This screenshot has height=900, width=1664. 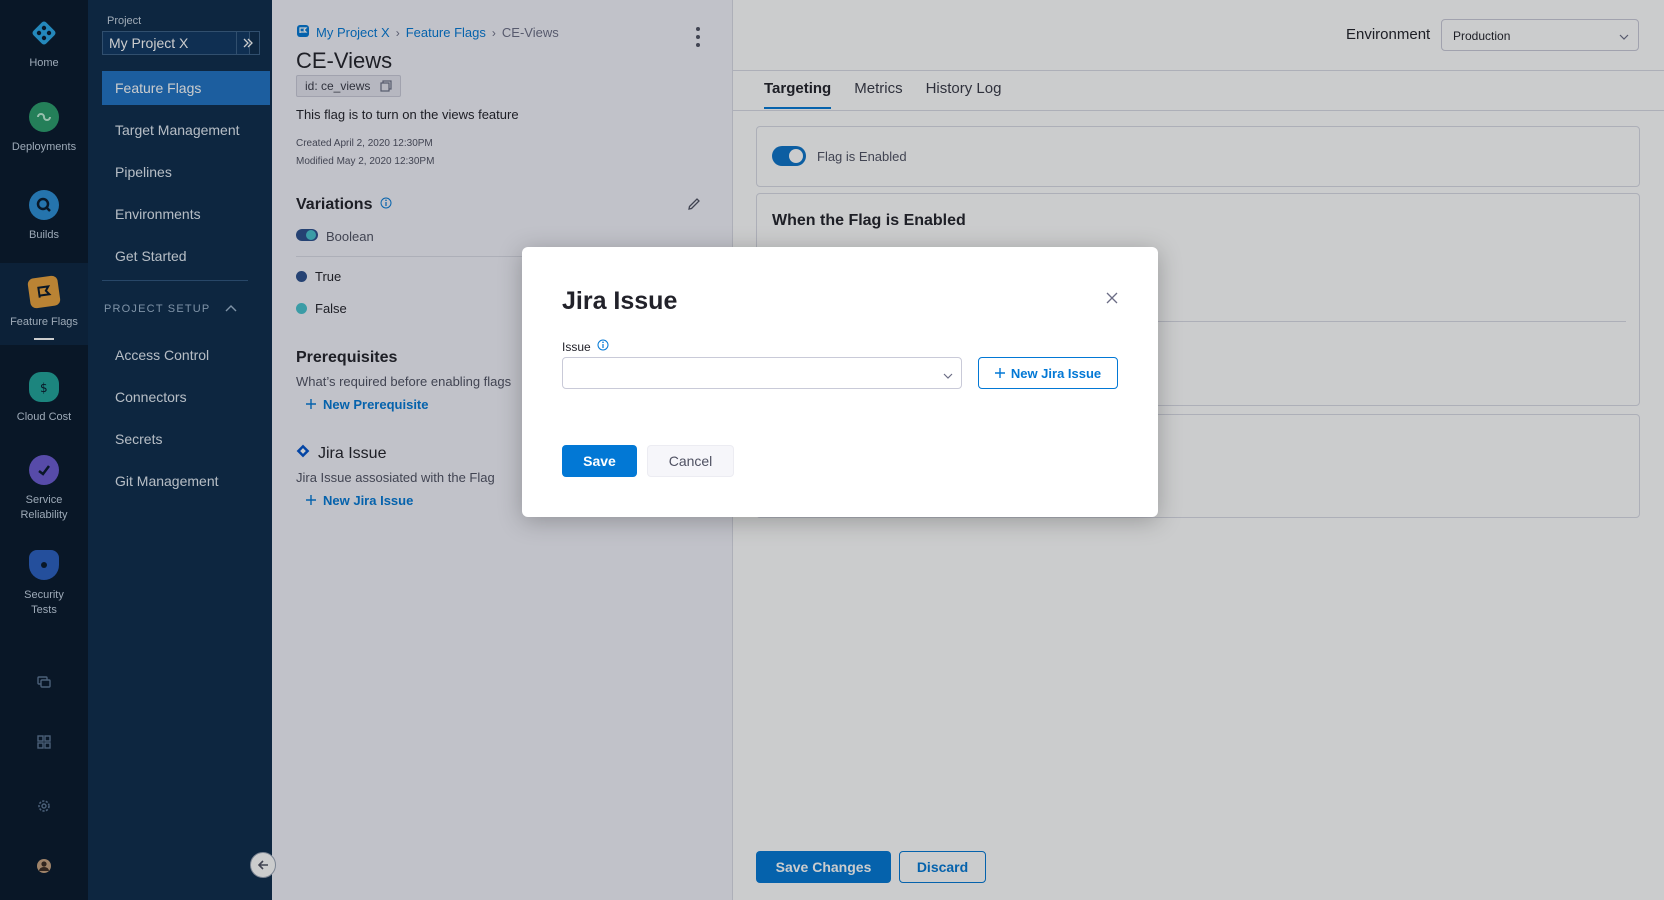 What do you see at coordinates (1112, 298) in the screenshot?
I see `close-icon` at bounding box center [1112, 298].